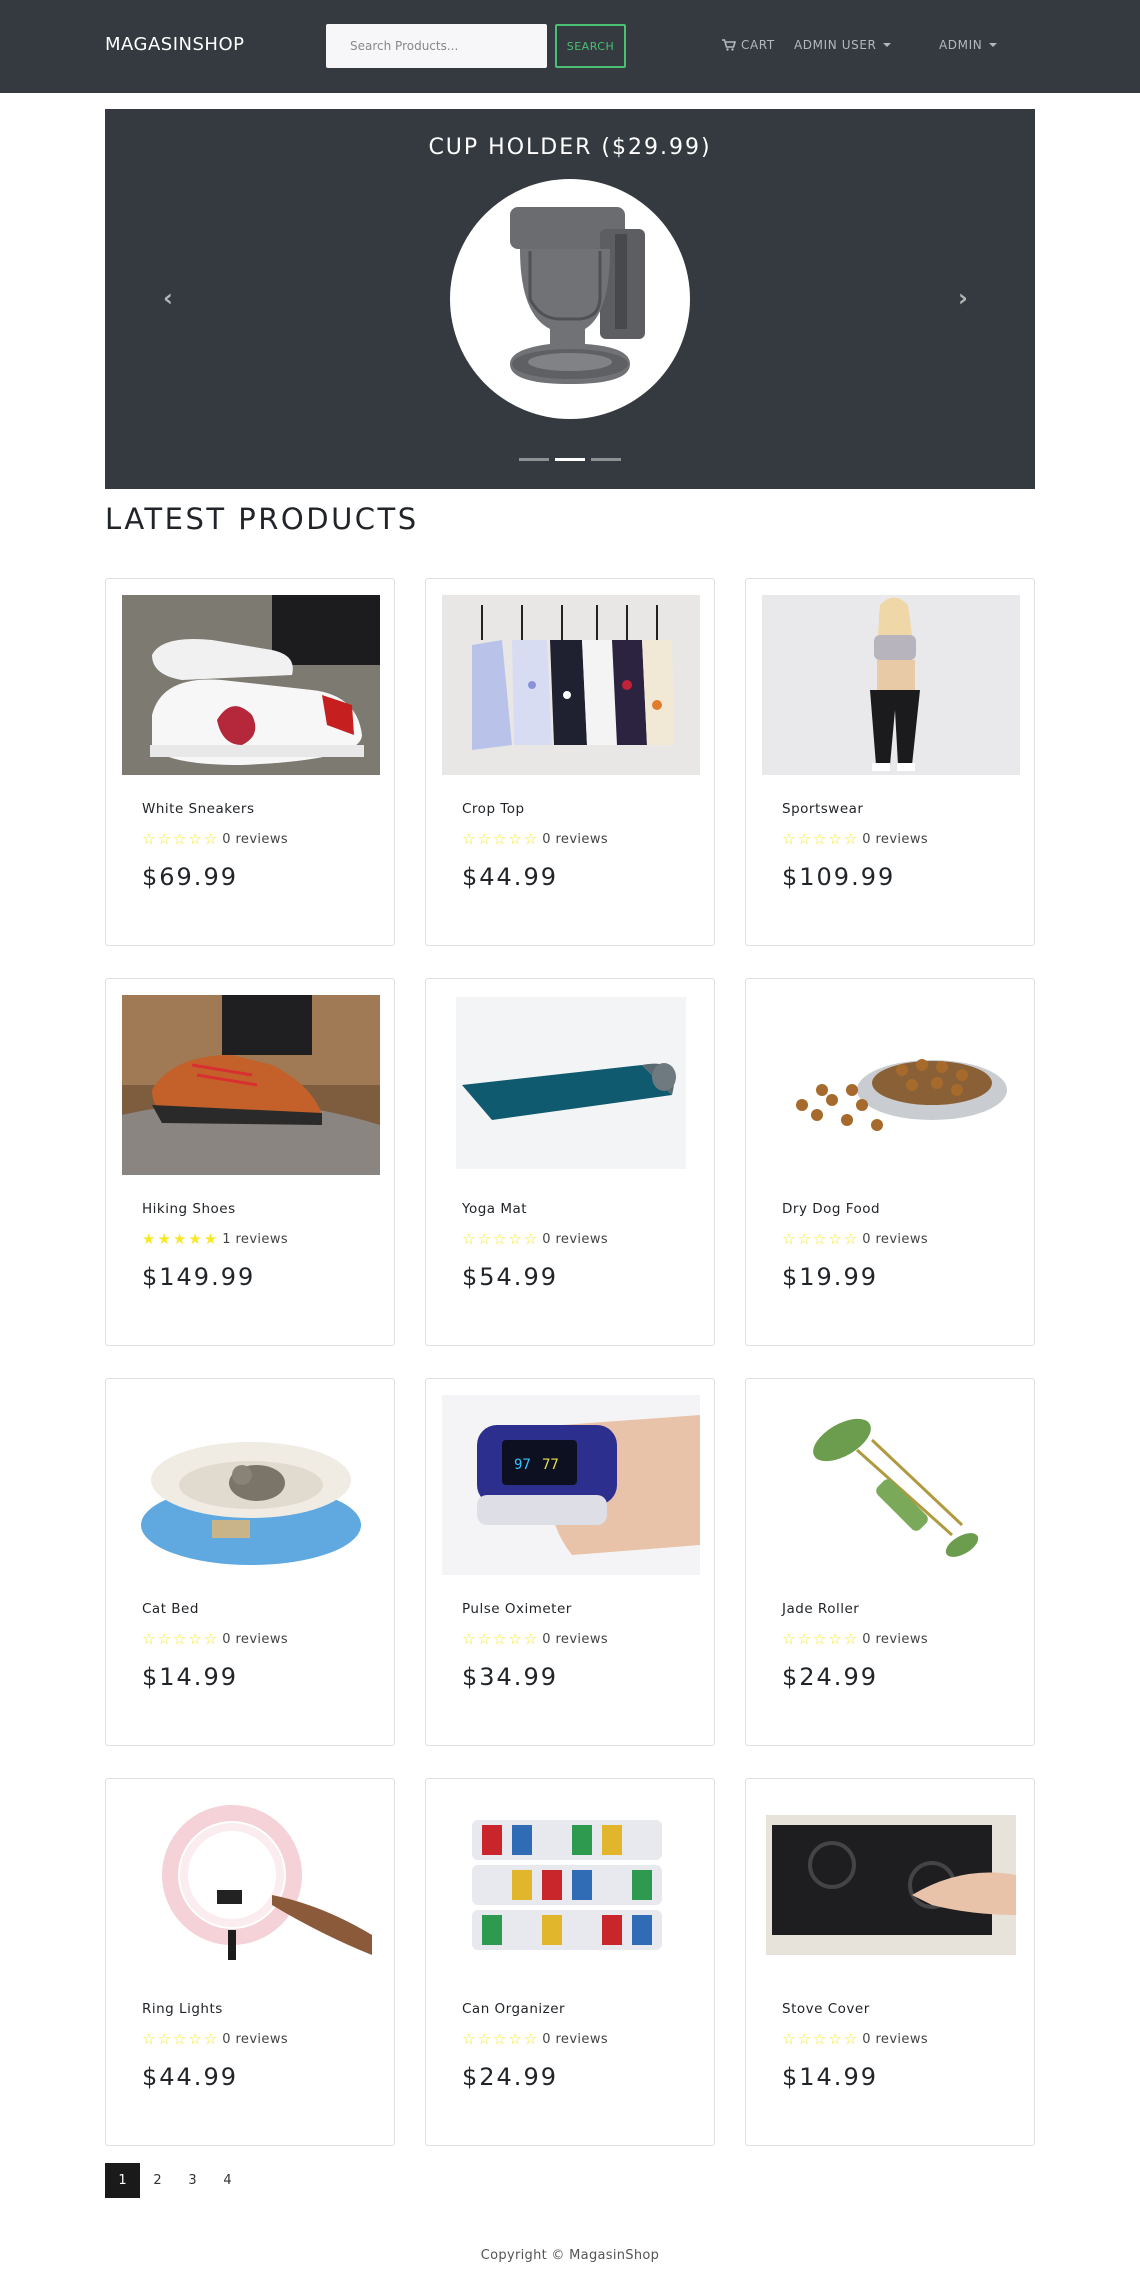  What do you see at coordinates (192, 2180) in the screenshot?
I see `page-link: 3` at bounding box center [192, 2180].